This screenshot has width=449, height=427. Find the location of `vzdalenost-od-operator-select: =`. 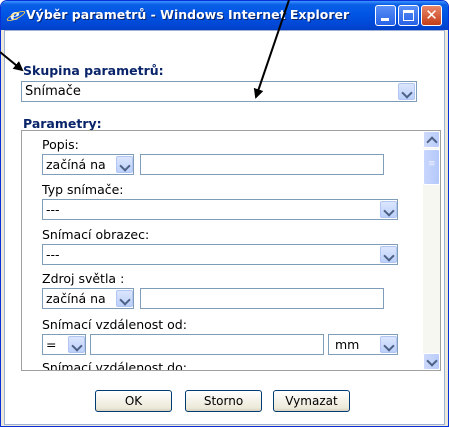

vzdalenost-od-operator-select: = is located at coordinates (64, 344).